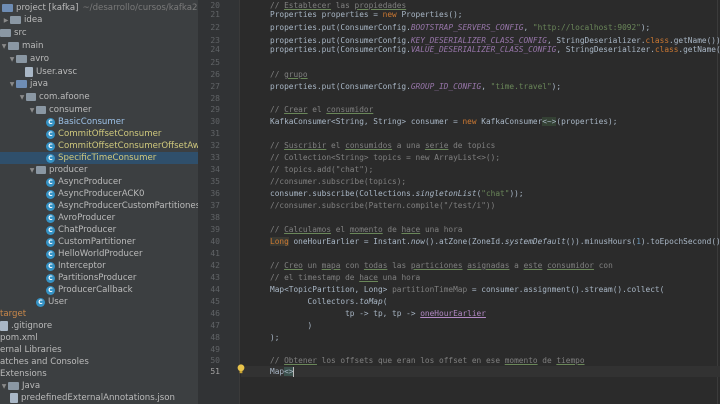 This screenshot has width=720, height=404. Describe the element at coordinates (99, 242) in the screenshot. I see `tree-item-custom-partitioner: C CustomPartitioner` at that location.